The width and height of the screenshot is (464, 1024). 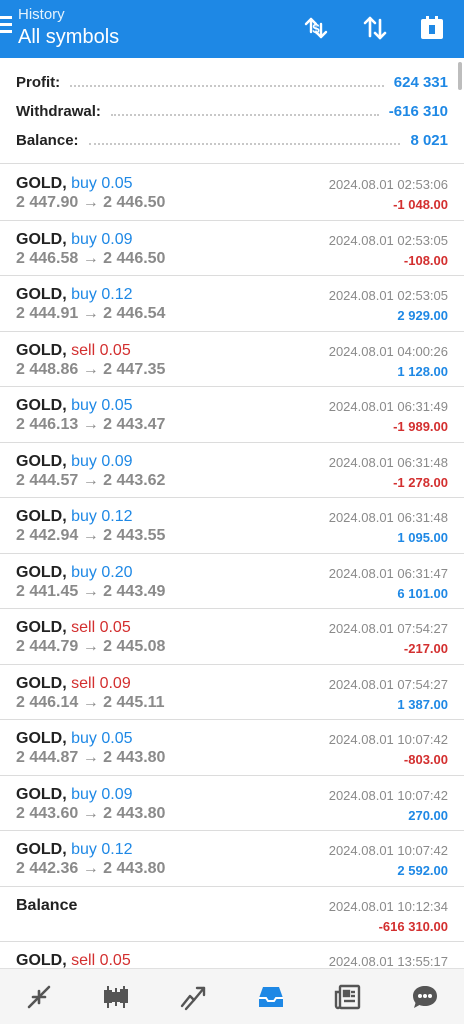 What do you see at coordinates (420, 482) in the screenshot?
I see `deal-profit: -1 278.00` at bounding box center [420, 482].